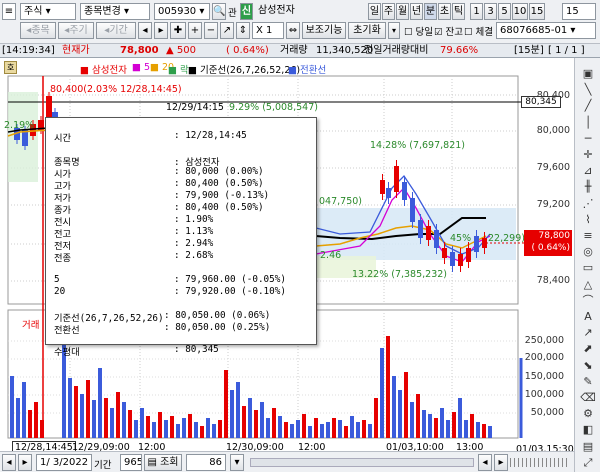  I want to click on row2-button-stock: ◂종목, so click(38, 30).